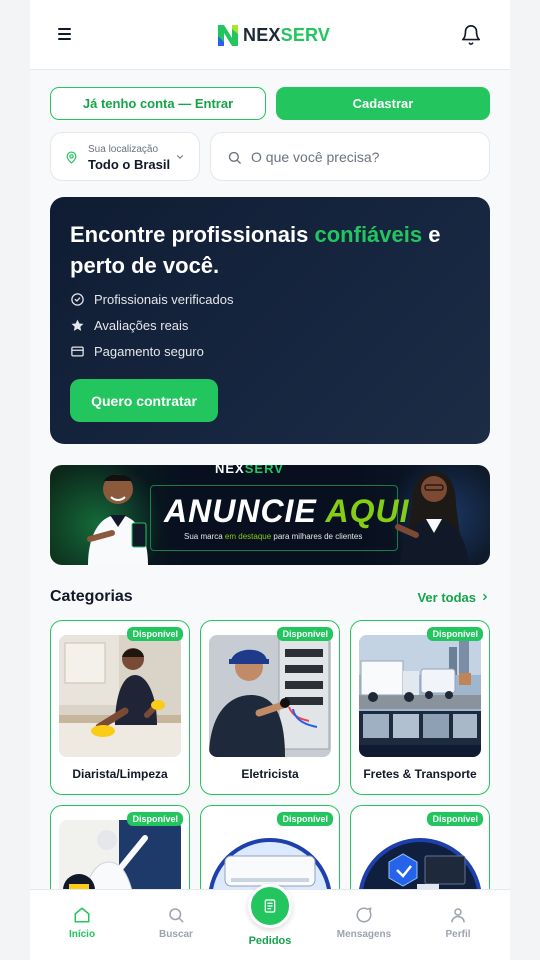 Image resolution: width=540 pixels, height=960 pixels. I want to click on top-bar: NEXSERV, so click(270, 35).